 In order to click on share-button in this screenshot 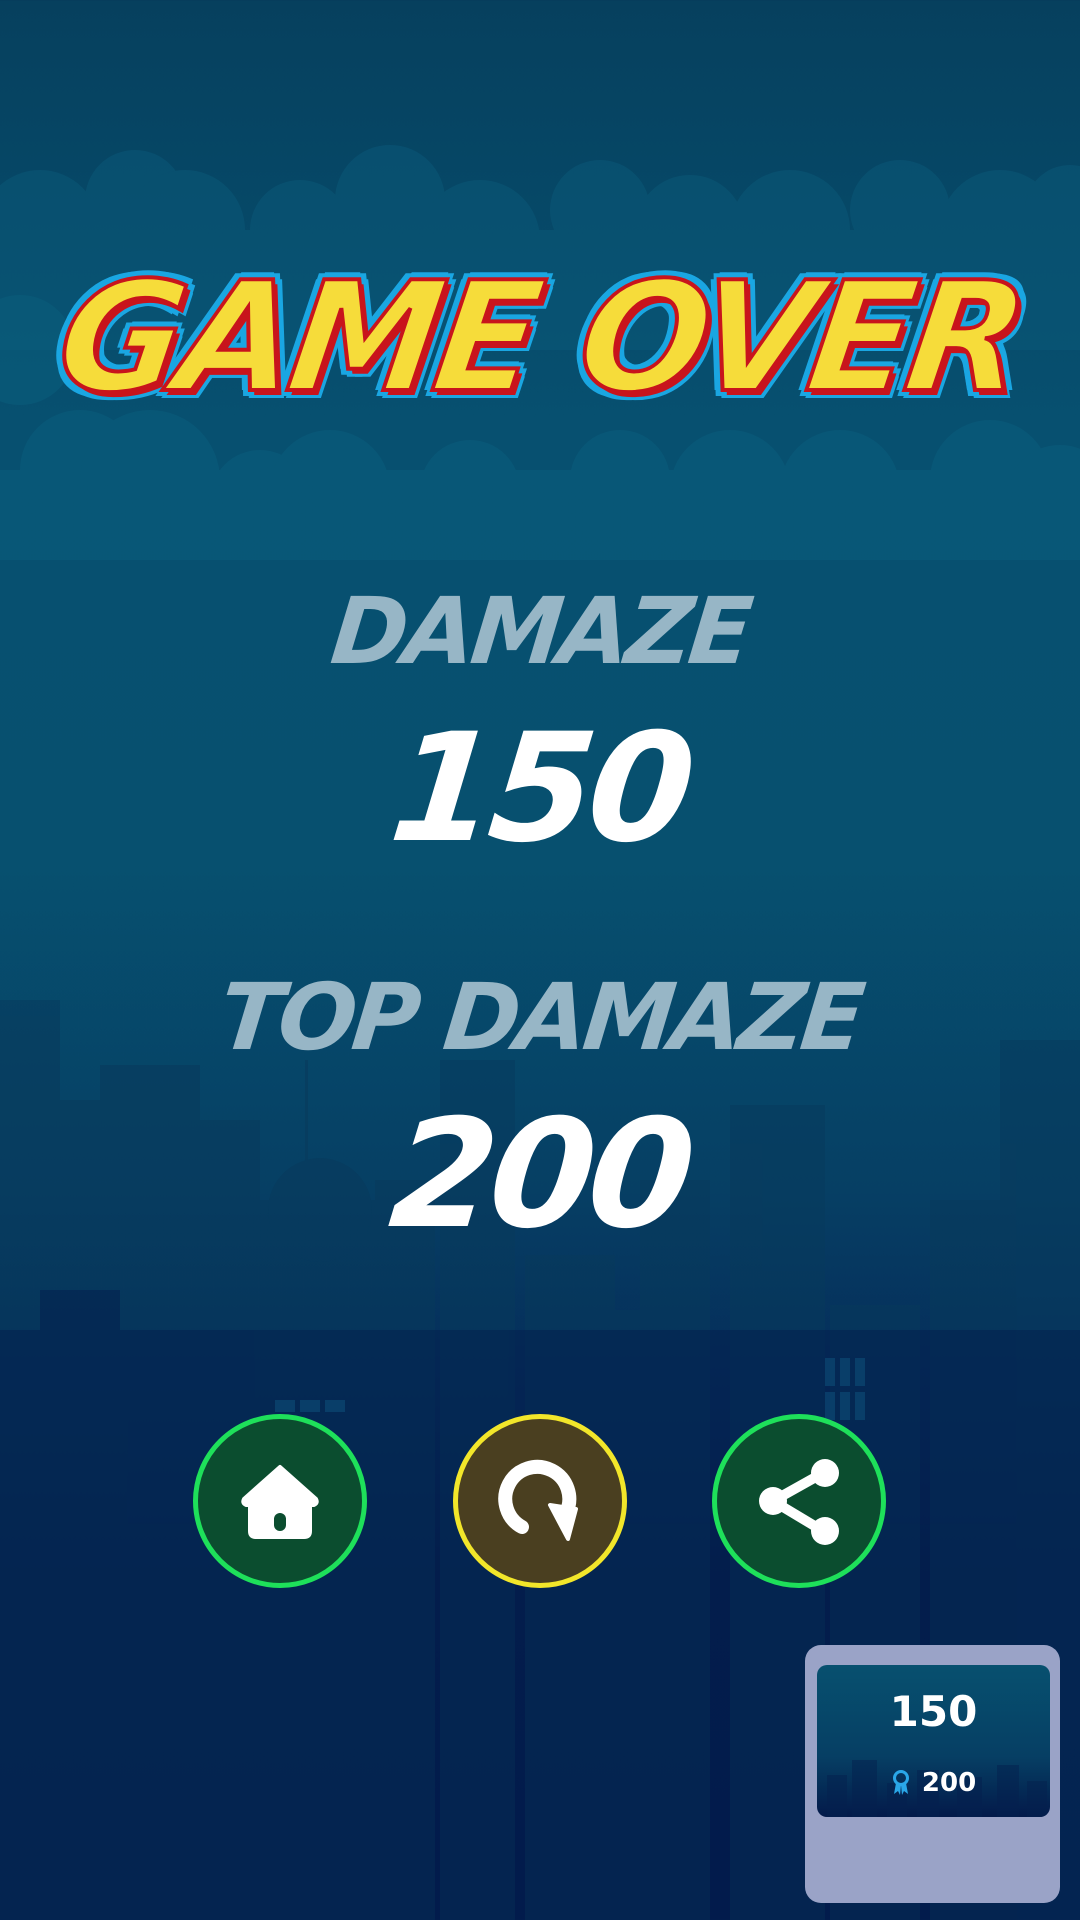, I will do `click(799, 1501)`.